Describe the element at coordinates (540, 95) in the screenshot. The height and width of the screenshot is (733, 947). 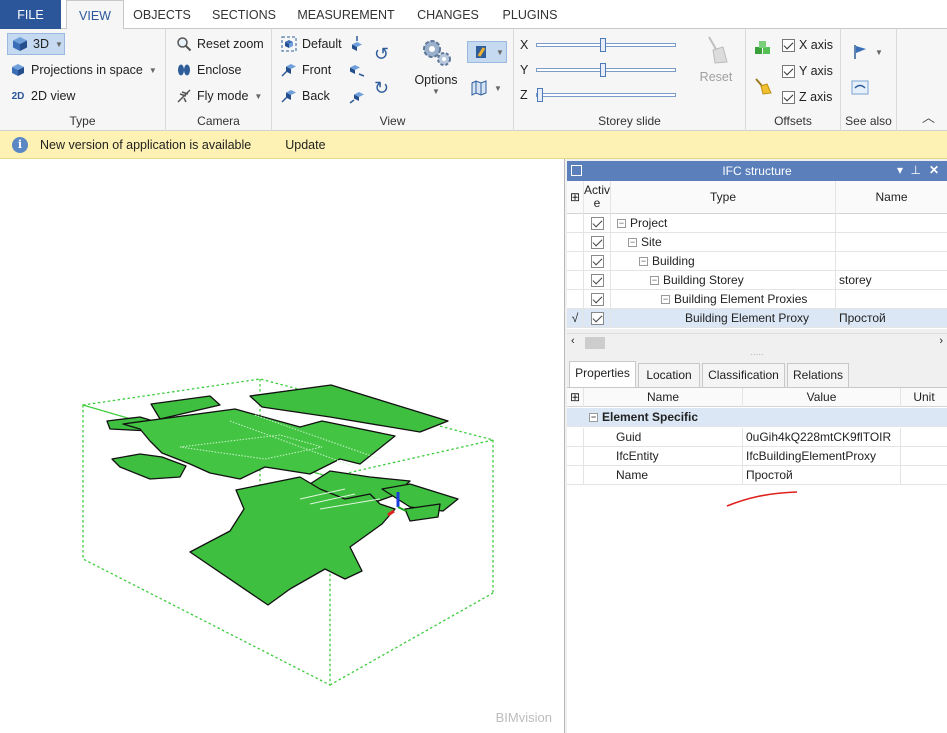
I see `slider-z-thumb` at that location.